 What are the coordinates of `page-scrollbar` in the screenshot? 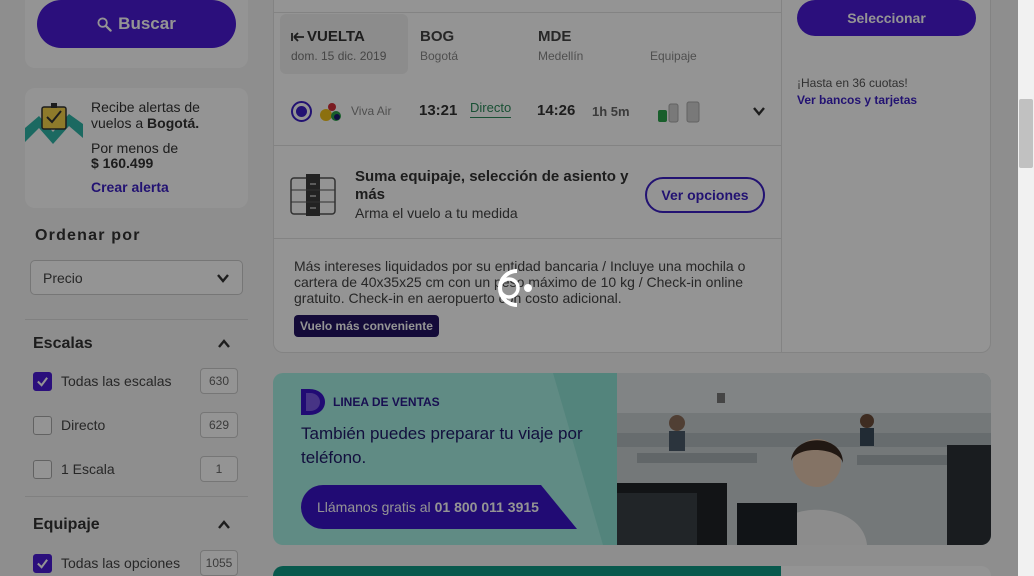 It's located at (1026, 288).